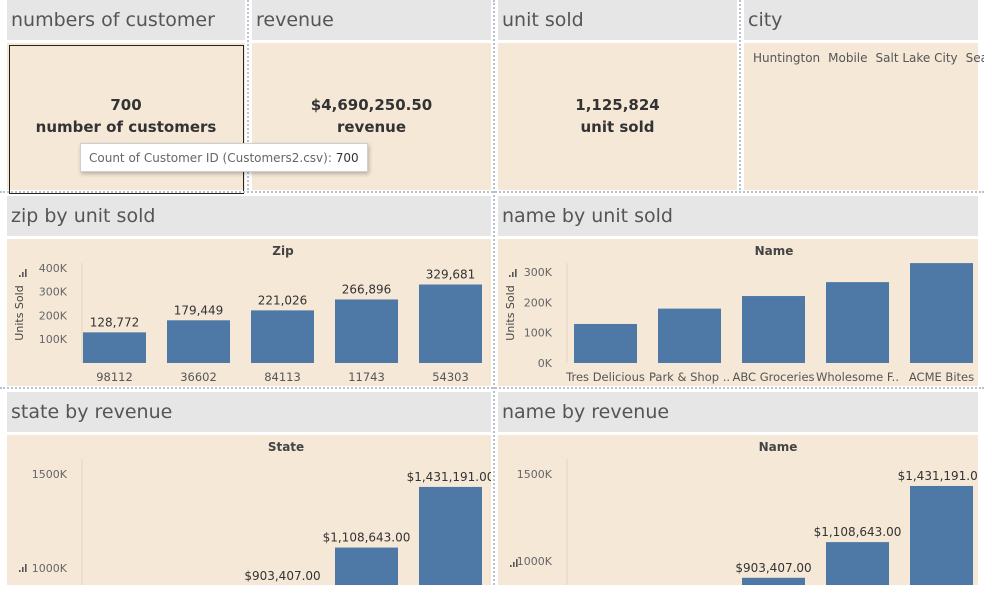 This screenshot has width=984, height=589. Describe the element at coordinates (917, 58) in the screenshot. I see `city-item: Salt Lake City` at that location.